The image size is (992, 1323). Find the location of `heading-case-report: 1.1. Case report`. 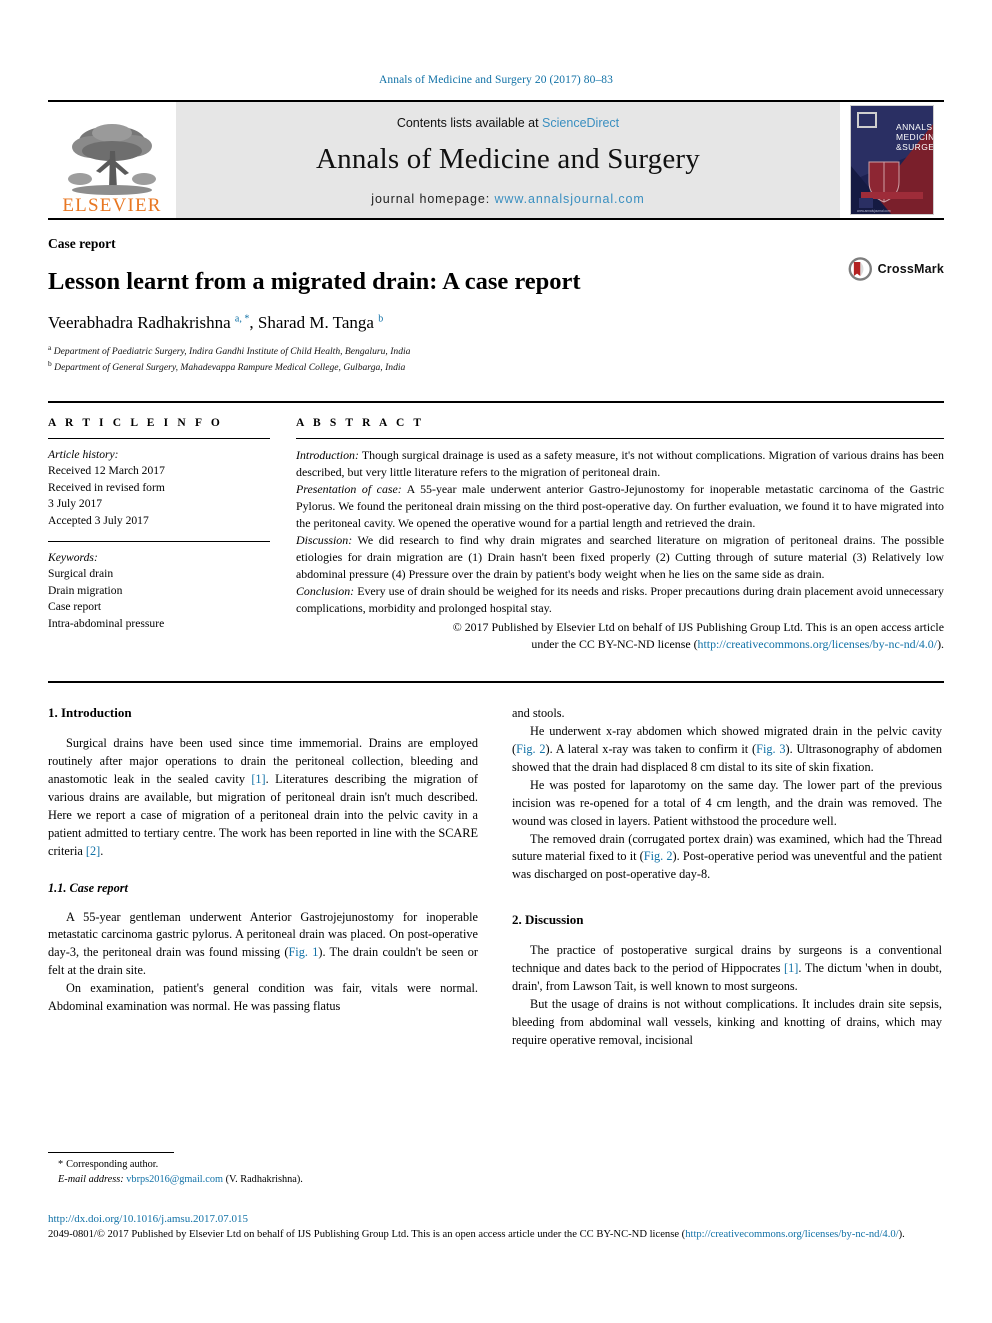

heading-case-report: 1.1. Case report is located at coordinates (88, 887).